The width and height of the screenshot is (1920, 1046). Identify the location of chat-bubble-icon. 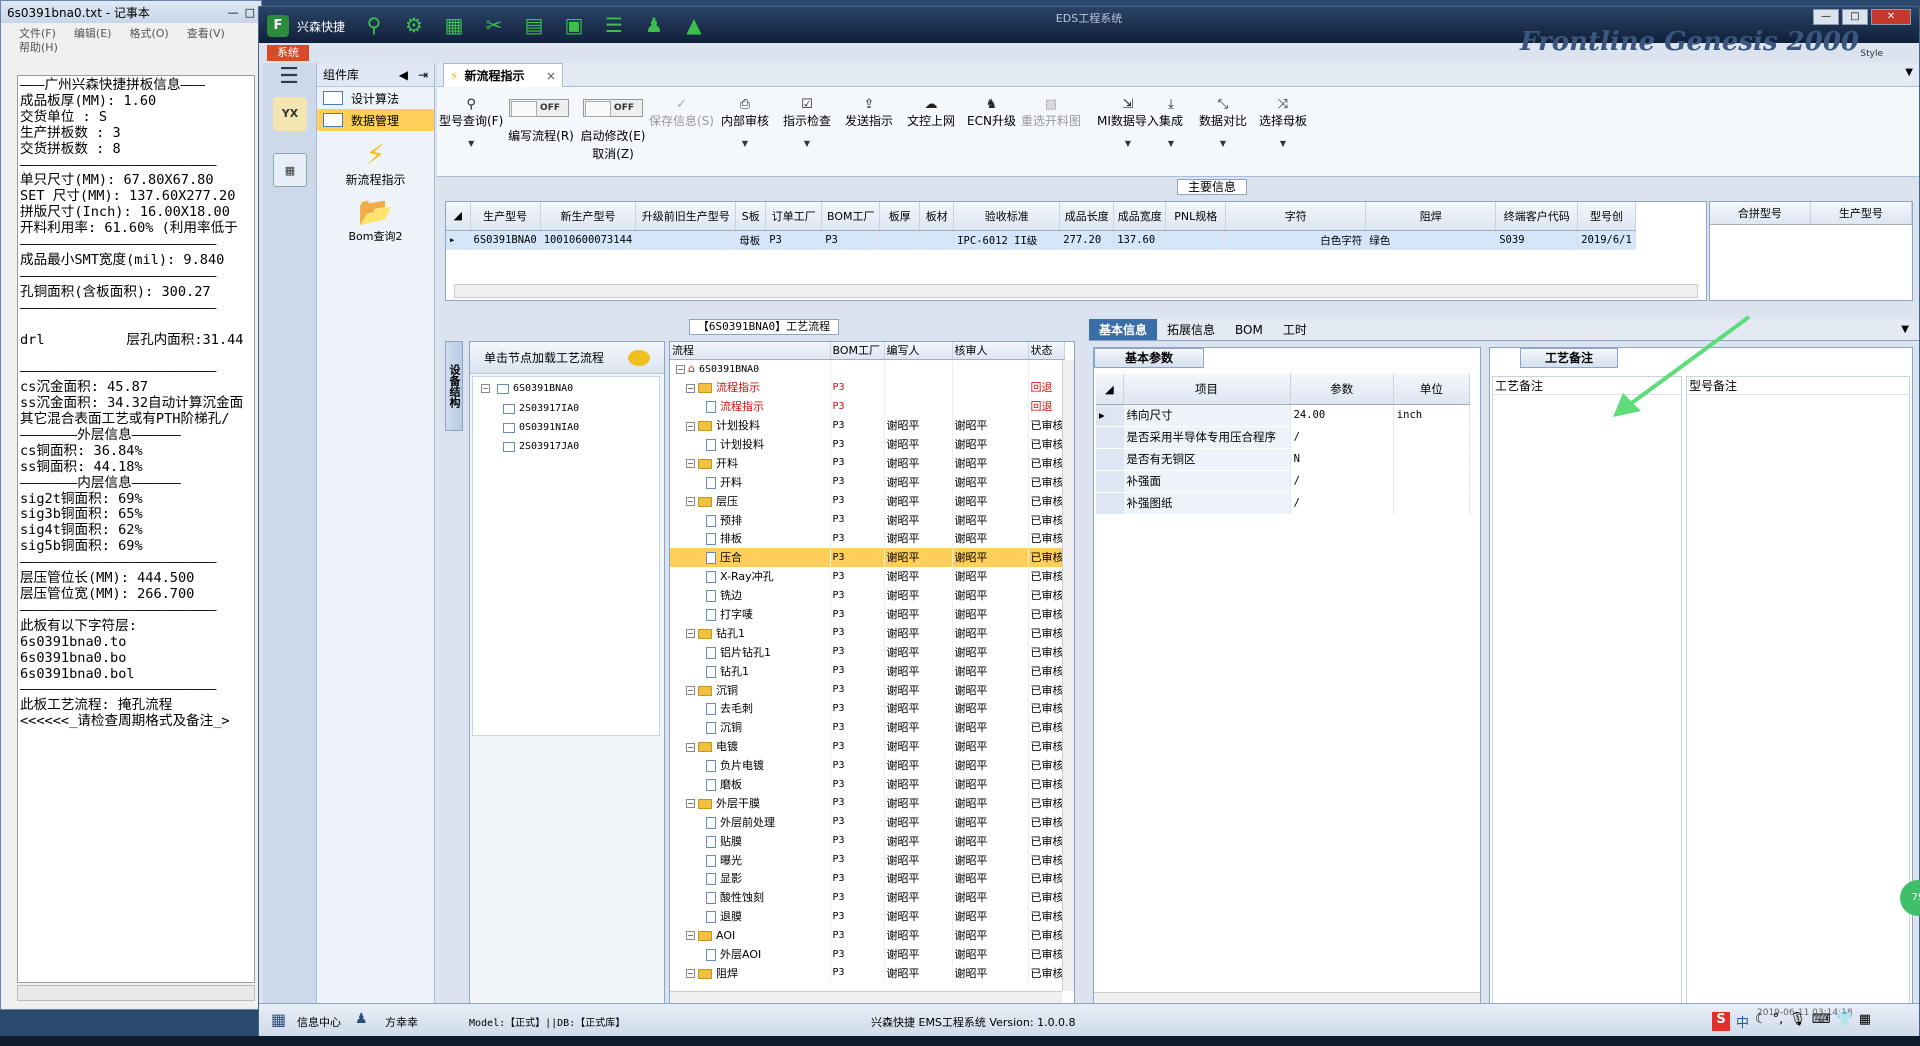
(639, 357).